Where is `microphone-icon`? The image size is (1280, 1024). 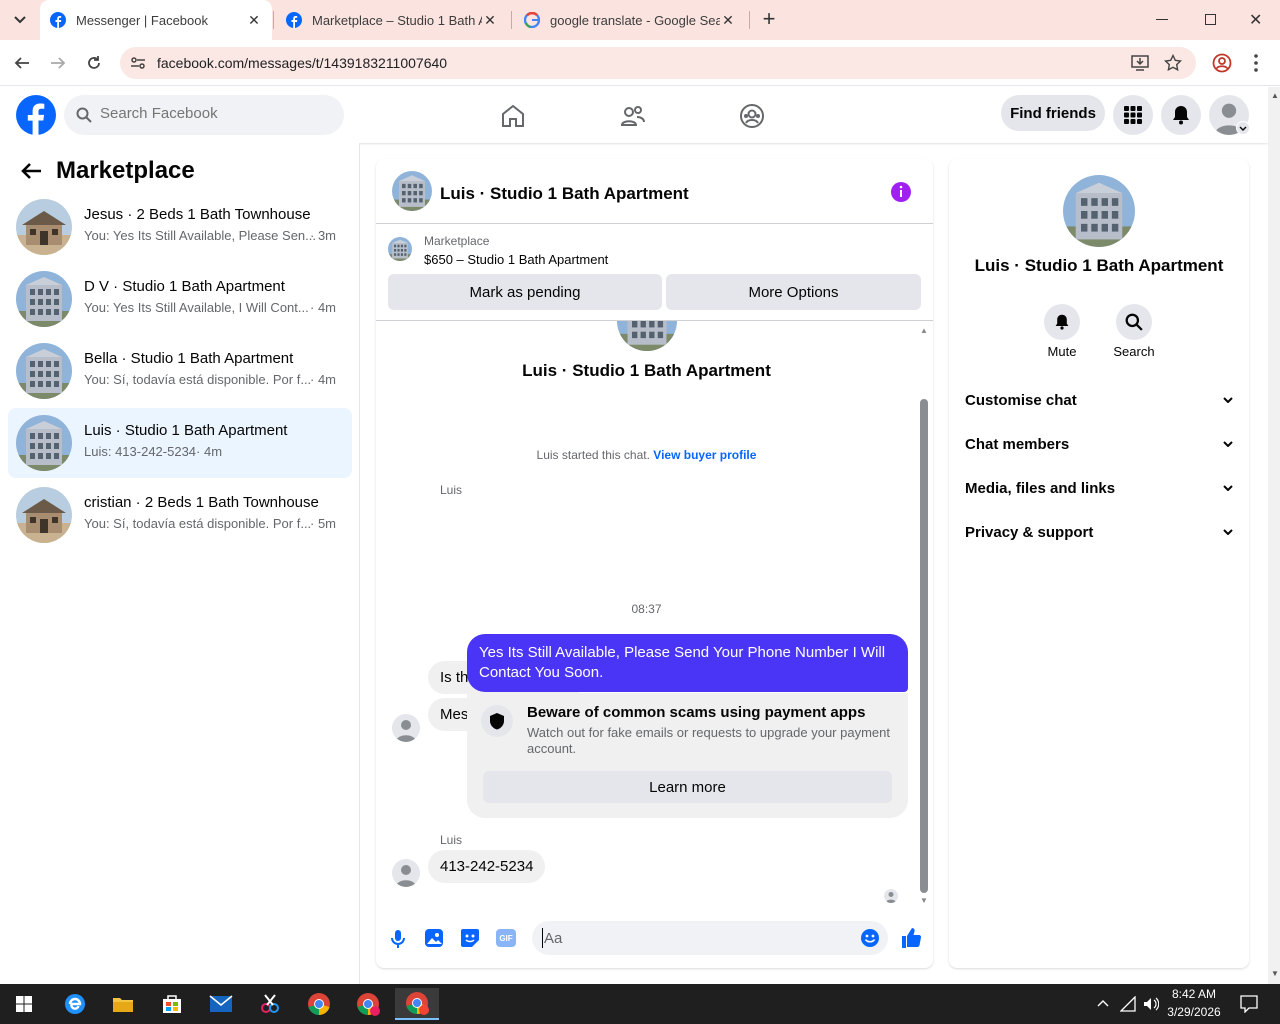 microphone-icon is located at coordinates (398, 939).